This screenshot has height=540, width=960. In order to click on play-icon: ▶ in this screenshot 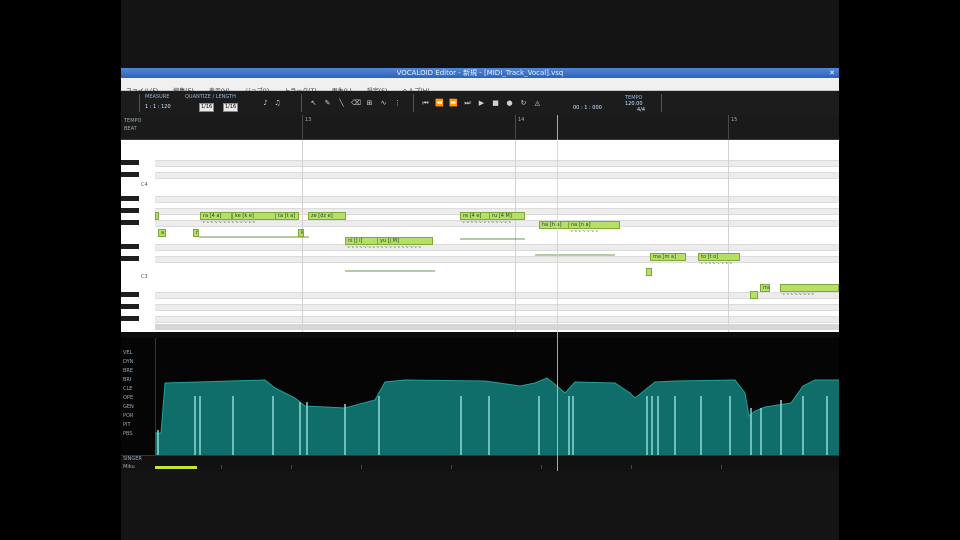, I will do `click(481, 103)`.